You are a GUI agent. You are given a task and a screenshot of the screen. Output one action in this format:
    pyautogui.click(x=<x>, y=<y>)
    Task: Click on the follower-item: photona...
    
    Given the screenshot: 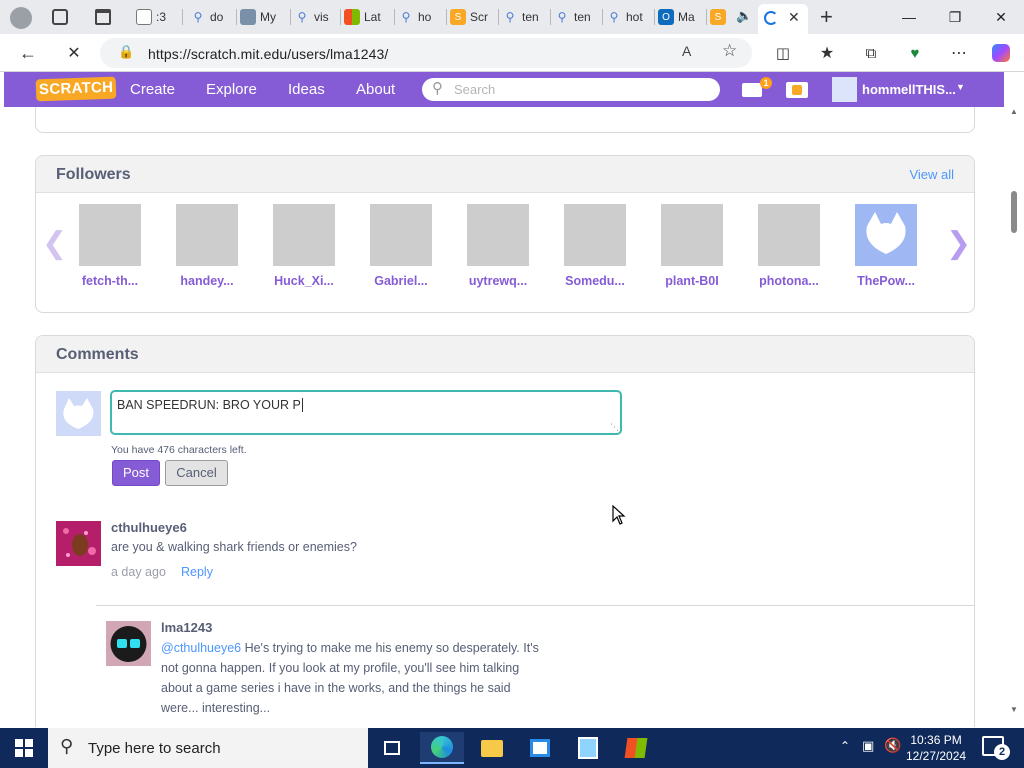 What is the action you would take?
    pyautogui.click(x=789, y=246)
    